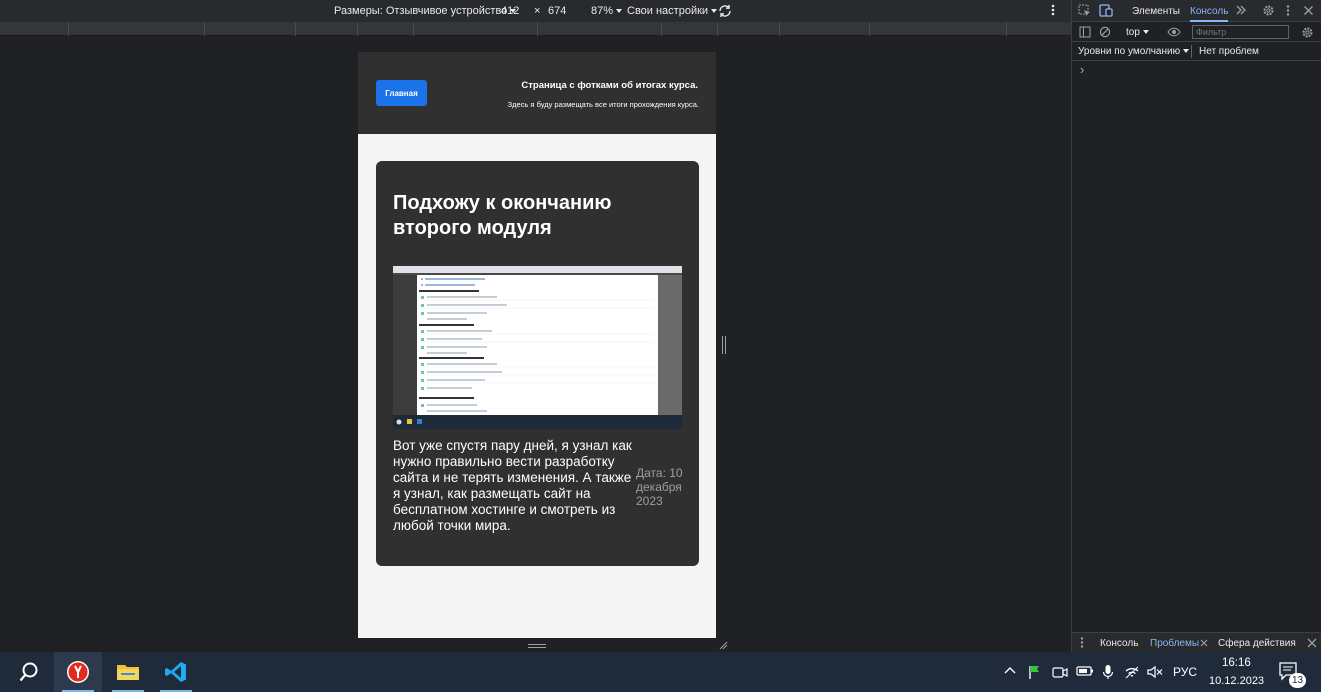  Describe the element at coordinates (1240, 32) in the screenshot. I see `console-filter-input` at that location.